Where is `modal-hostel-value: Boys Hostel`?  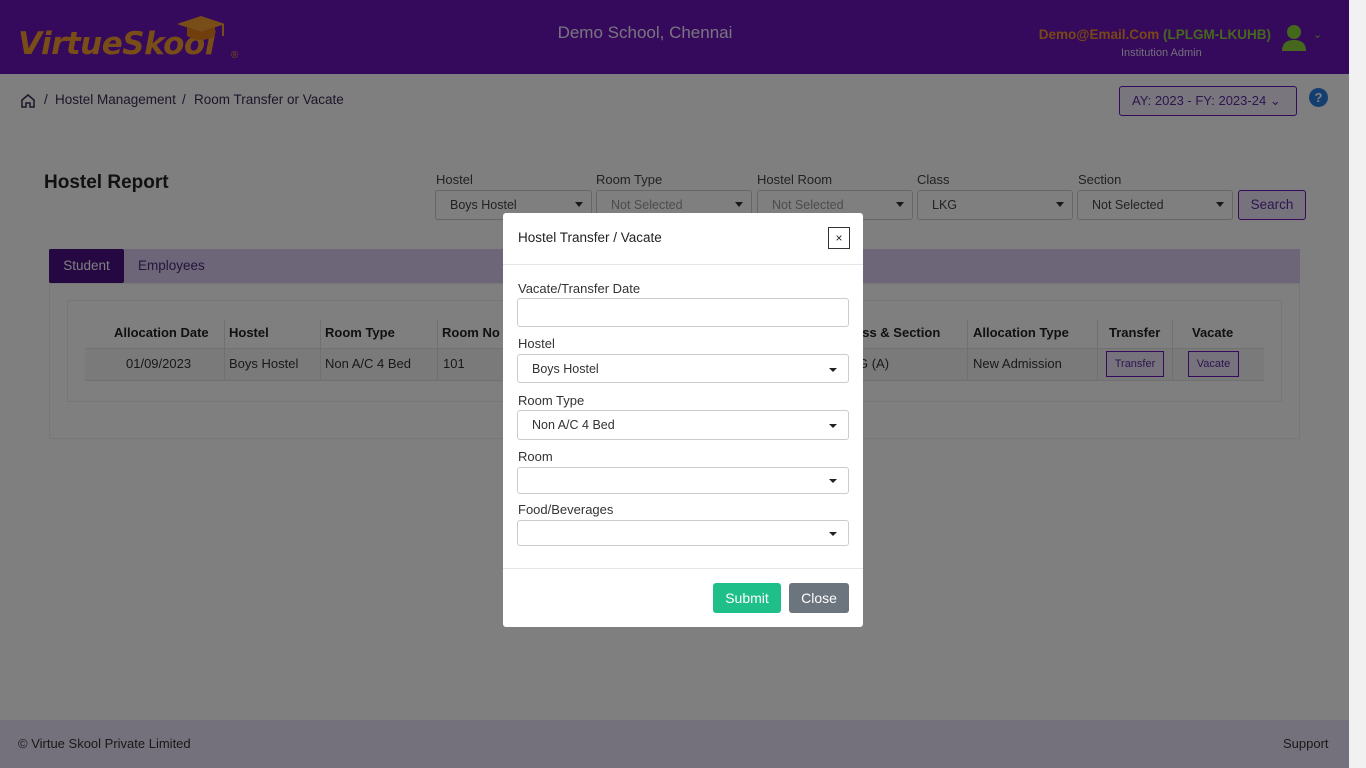
modal-hostel-value: Boys Hostel is located at coordinates (565, 369).